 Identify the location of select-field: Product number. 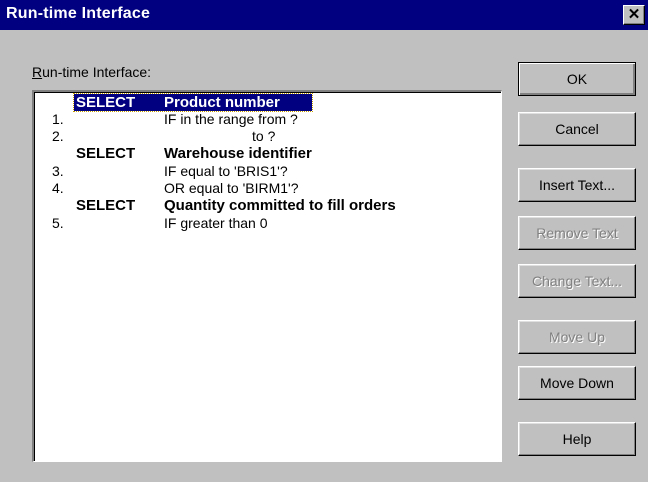
(222, 102).